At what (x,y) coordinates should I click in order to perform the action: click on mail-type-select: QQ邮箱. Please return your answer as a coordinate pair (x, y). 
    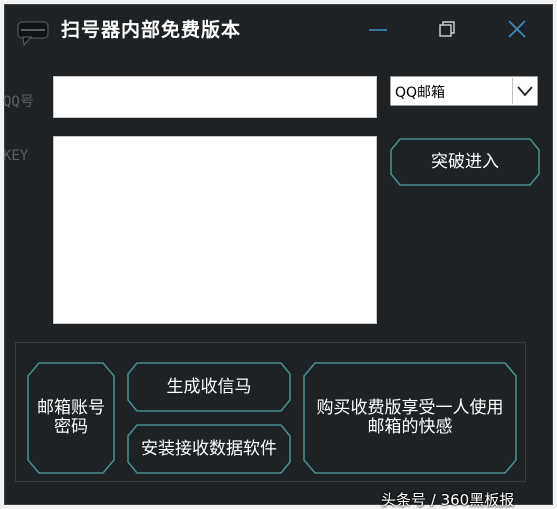
    Looking at the image, I should click on (464, 91).